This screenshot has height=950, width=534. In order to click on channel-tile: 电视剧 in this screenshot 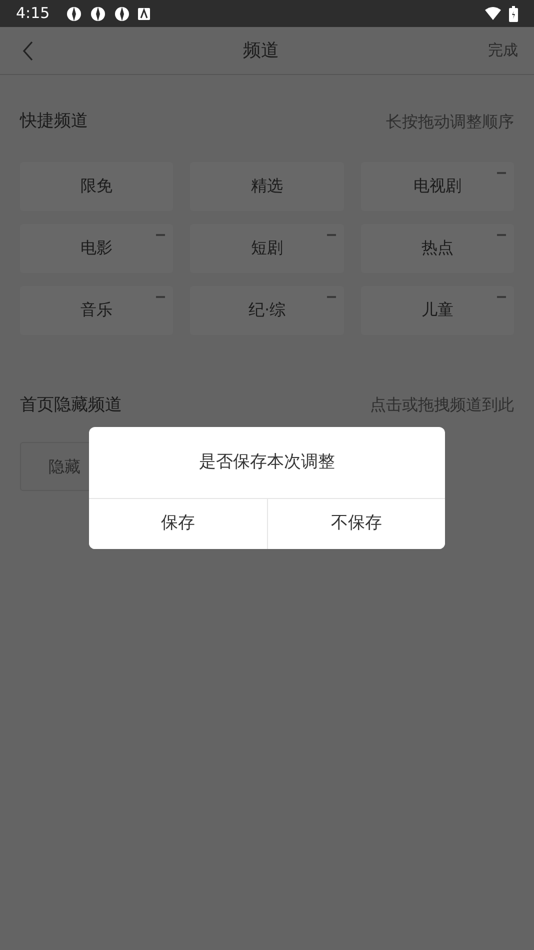, I will do `click(437, 186)`.